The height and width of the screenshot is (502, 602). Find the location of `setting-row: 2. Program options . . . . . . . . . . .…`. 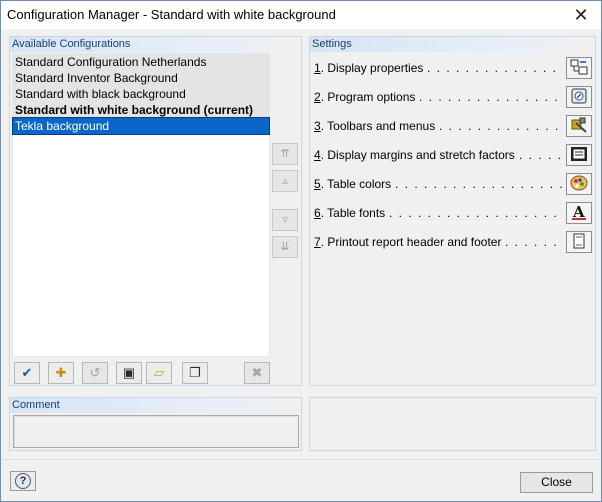

setting-row: 2. Program options . . . . . . . . . . .… is located at coordinates (452, 97).